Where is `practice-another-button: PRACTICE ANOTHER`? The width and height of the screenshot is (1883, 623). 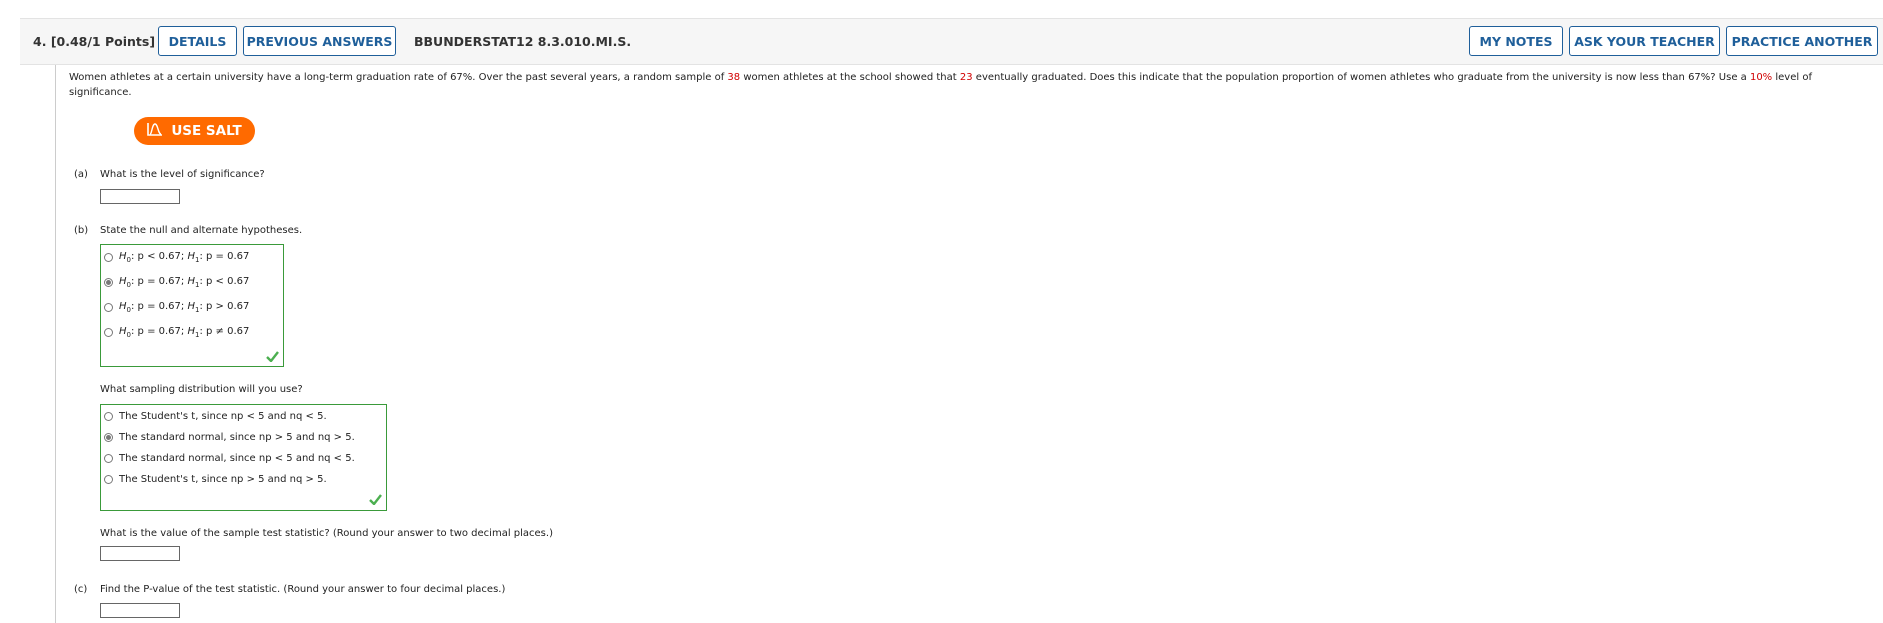
practice-another-button: PRACTICE ANOTHER is located at coordinates (1802, 41).